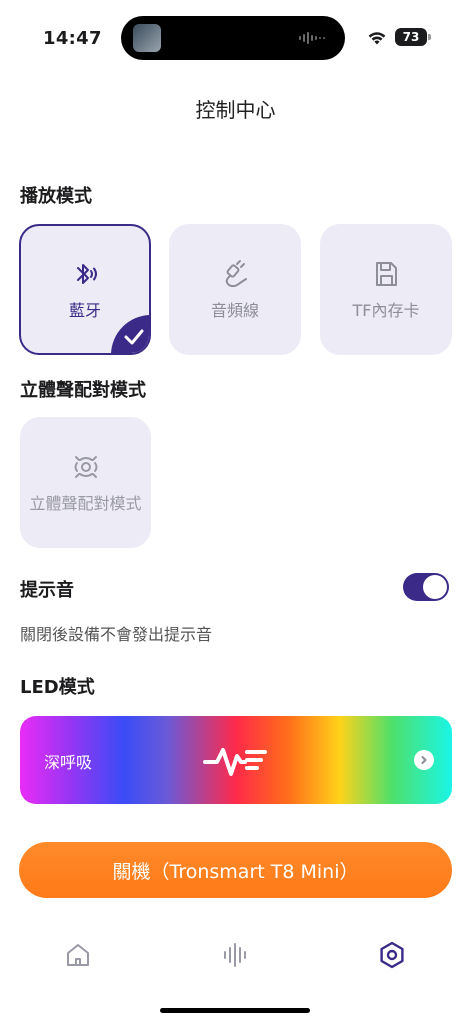  Describe the element at coordinates (377, 38) in the screenshot. I see `wifi-icon` at that location.